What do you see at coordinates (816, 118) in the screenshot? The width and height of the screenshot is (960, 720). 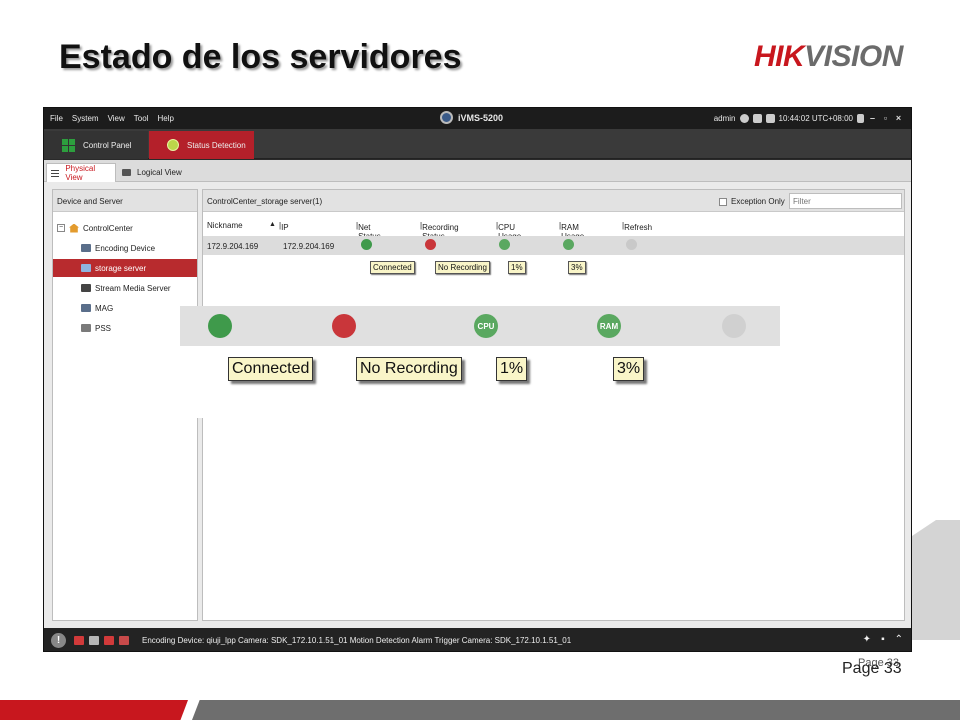 I see `clock-time: 10:44:02 UTC+08:00` at bounding box center [816, 118].